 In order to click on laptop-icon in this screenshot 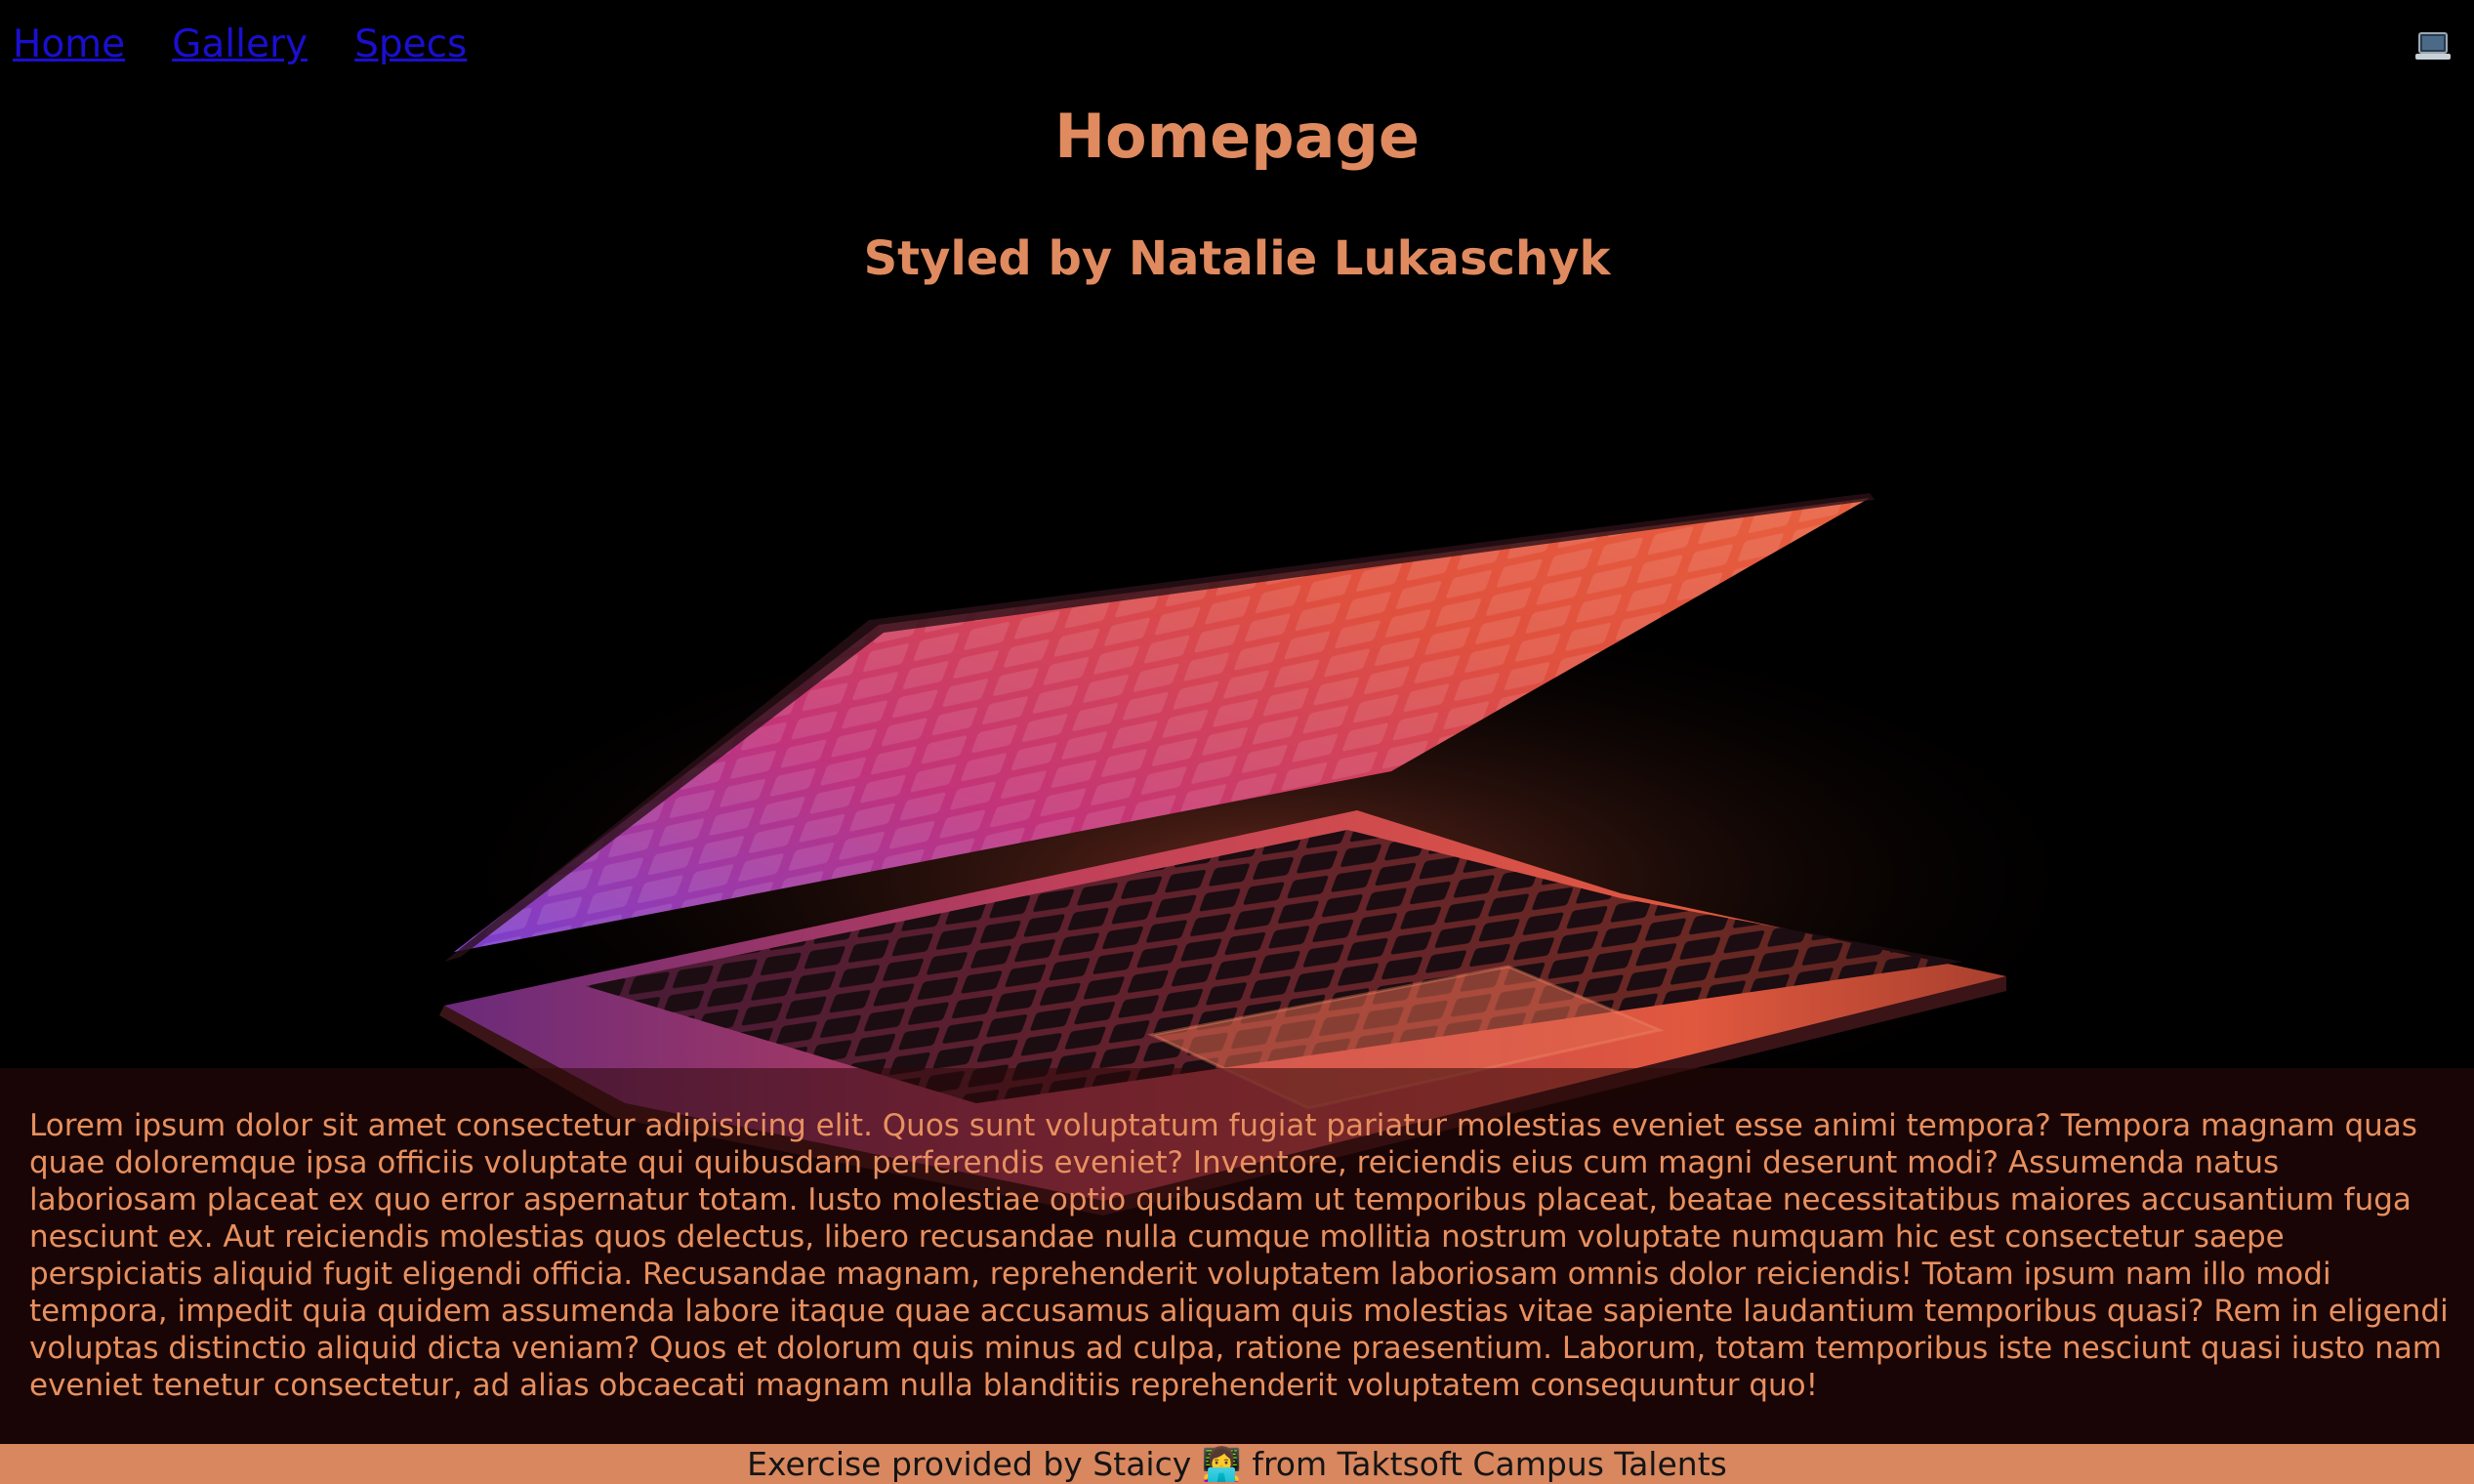, I will do `click(2433, 46)`.